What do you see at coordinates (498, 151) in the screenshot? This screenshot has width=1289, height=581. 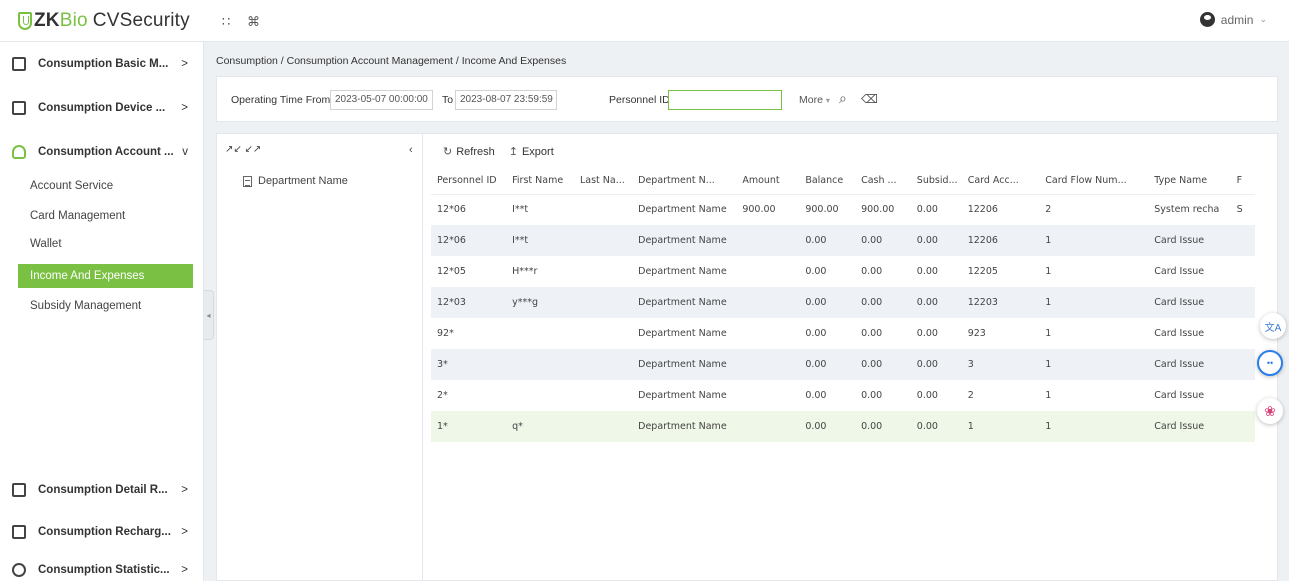 I see `grid-toolbar: ↻ Refresh ↥ Export` at bounding box center [498, 151].